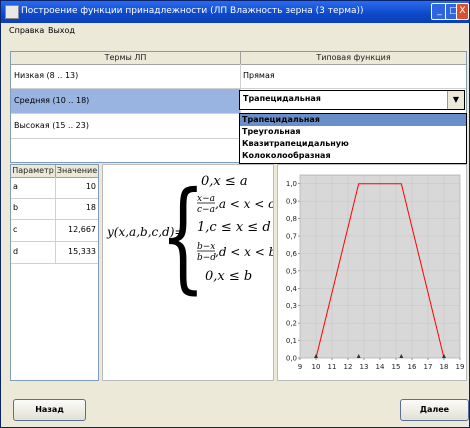  Describe the element at coordinates (206, 247) in the screenshot. I see `formula-case-4-numerator: b−x` at that location.